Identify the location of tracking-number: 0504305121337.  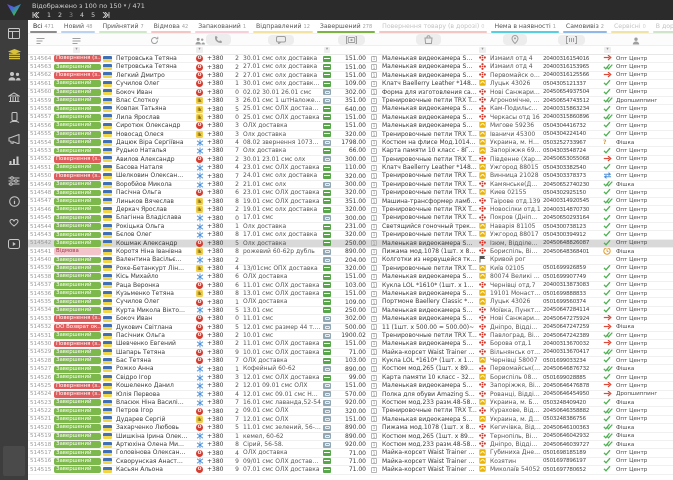
(571, 83).